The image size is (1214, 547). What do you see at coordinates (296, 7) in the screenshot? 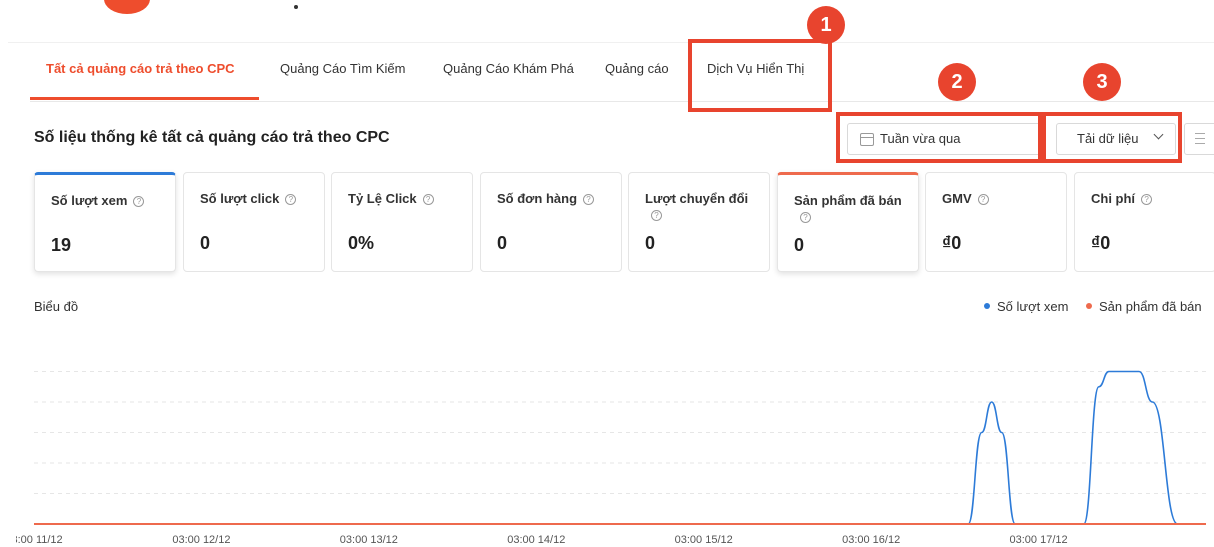
I see `annotation-dot` at bounding box center [296, 7].